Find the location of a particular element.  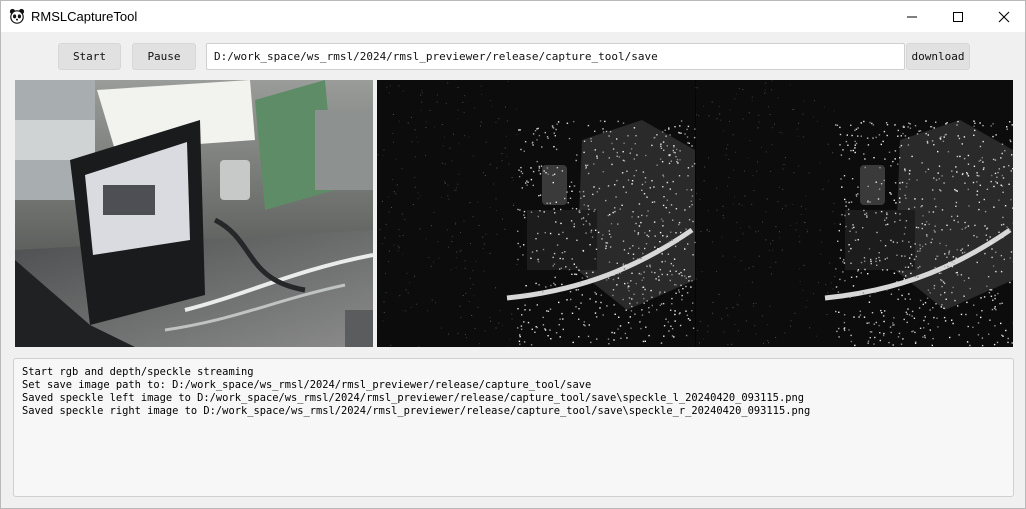

minimize-icon is located at coordinates (912, 16).